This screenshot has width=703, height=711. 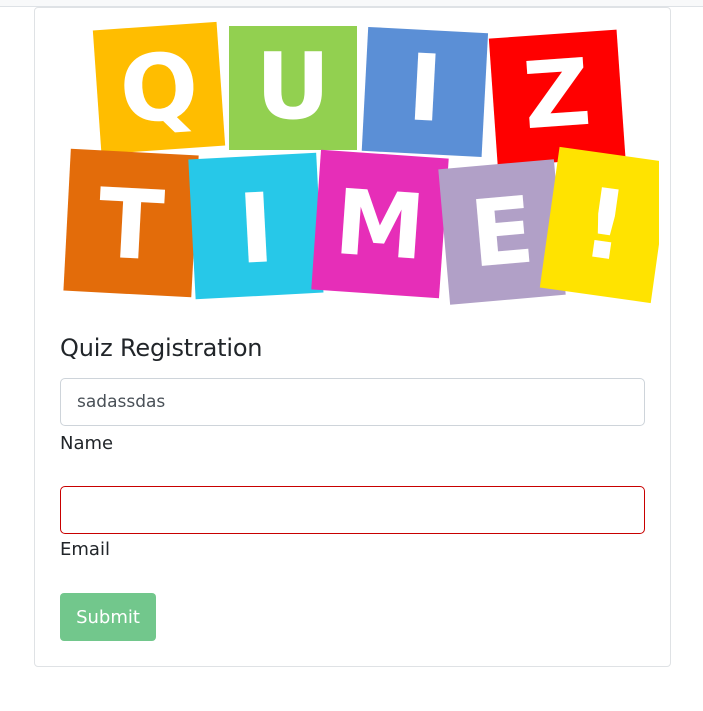 I want to click on name-field, so click(x=352, y=402).